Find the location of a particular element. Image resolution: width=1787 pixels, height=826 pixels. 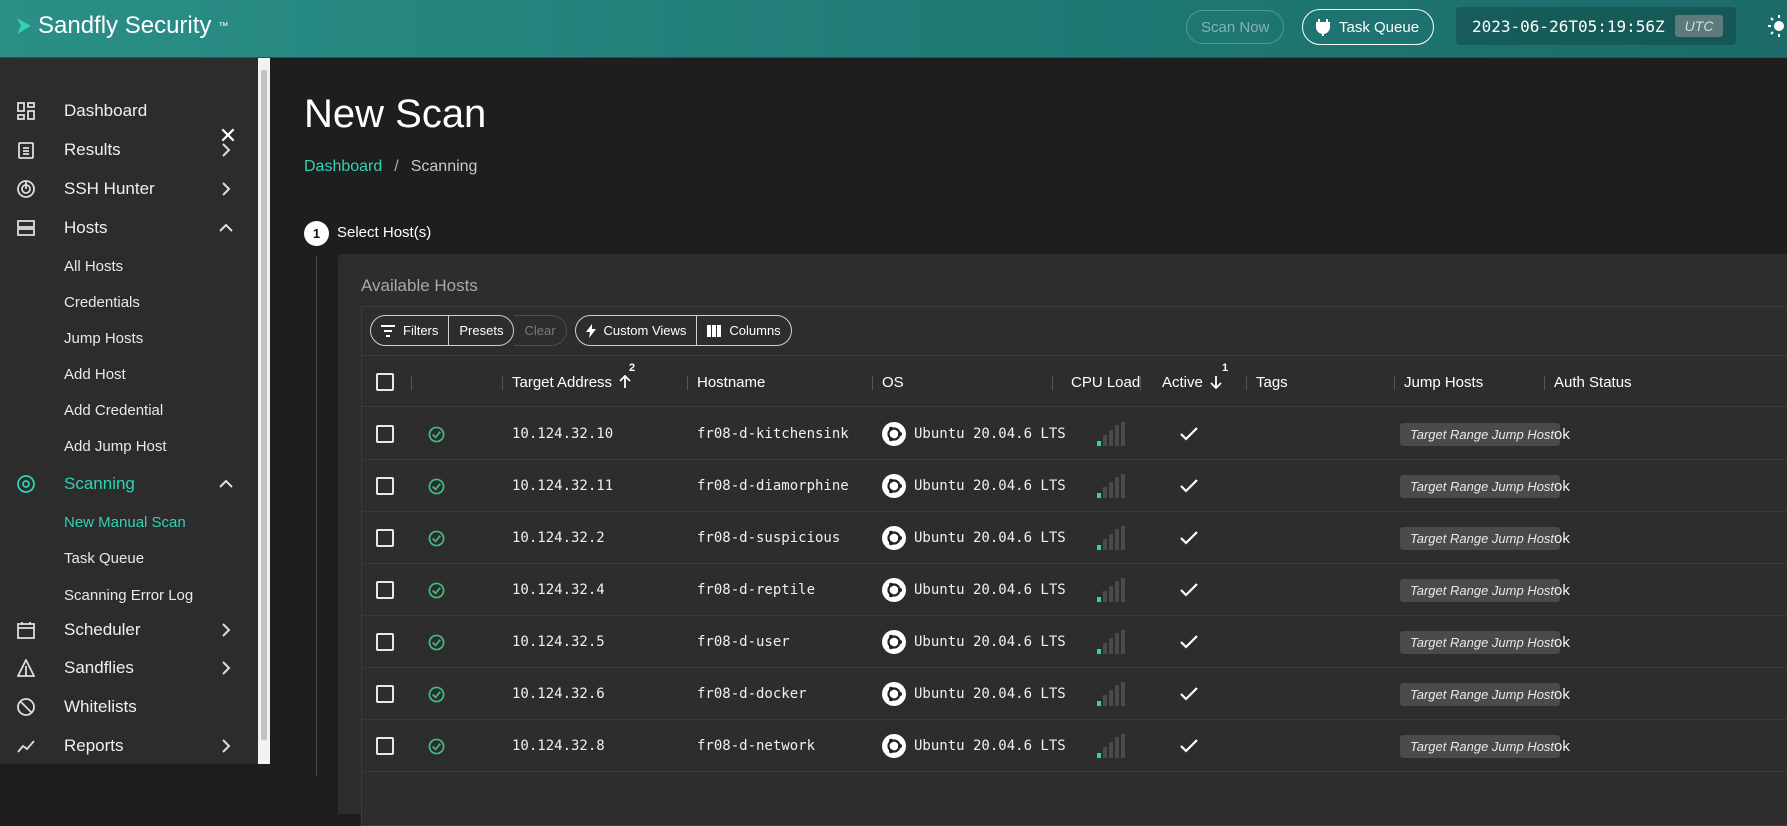

custom-views-button: Custom Views is located at coordinates (637, 330).